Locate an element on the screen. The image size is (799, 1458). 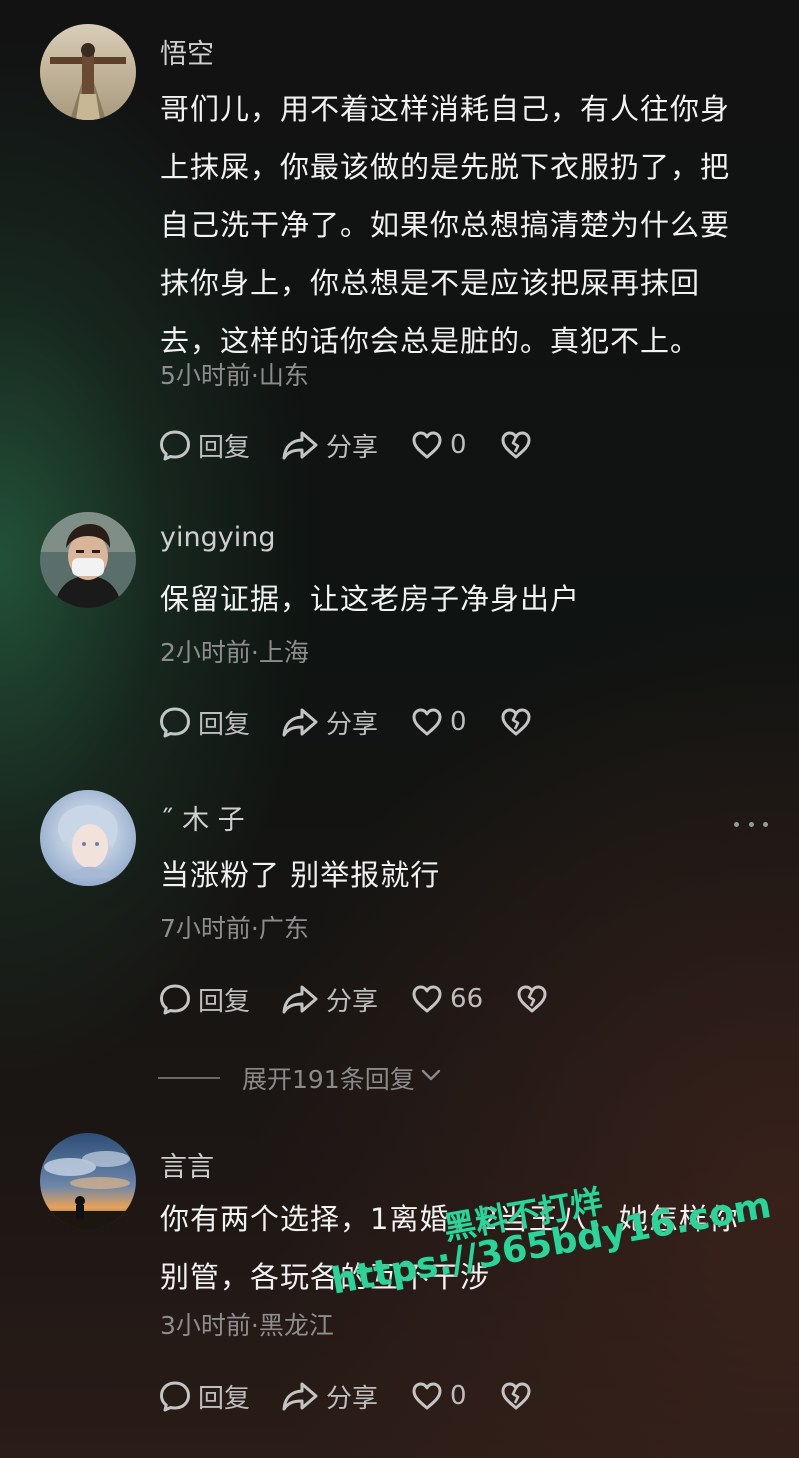
chevron-down-icon is located at coordinates (431, 1078).